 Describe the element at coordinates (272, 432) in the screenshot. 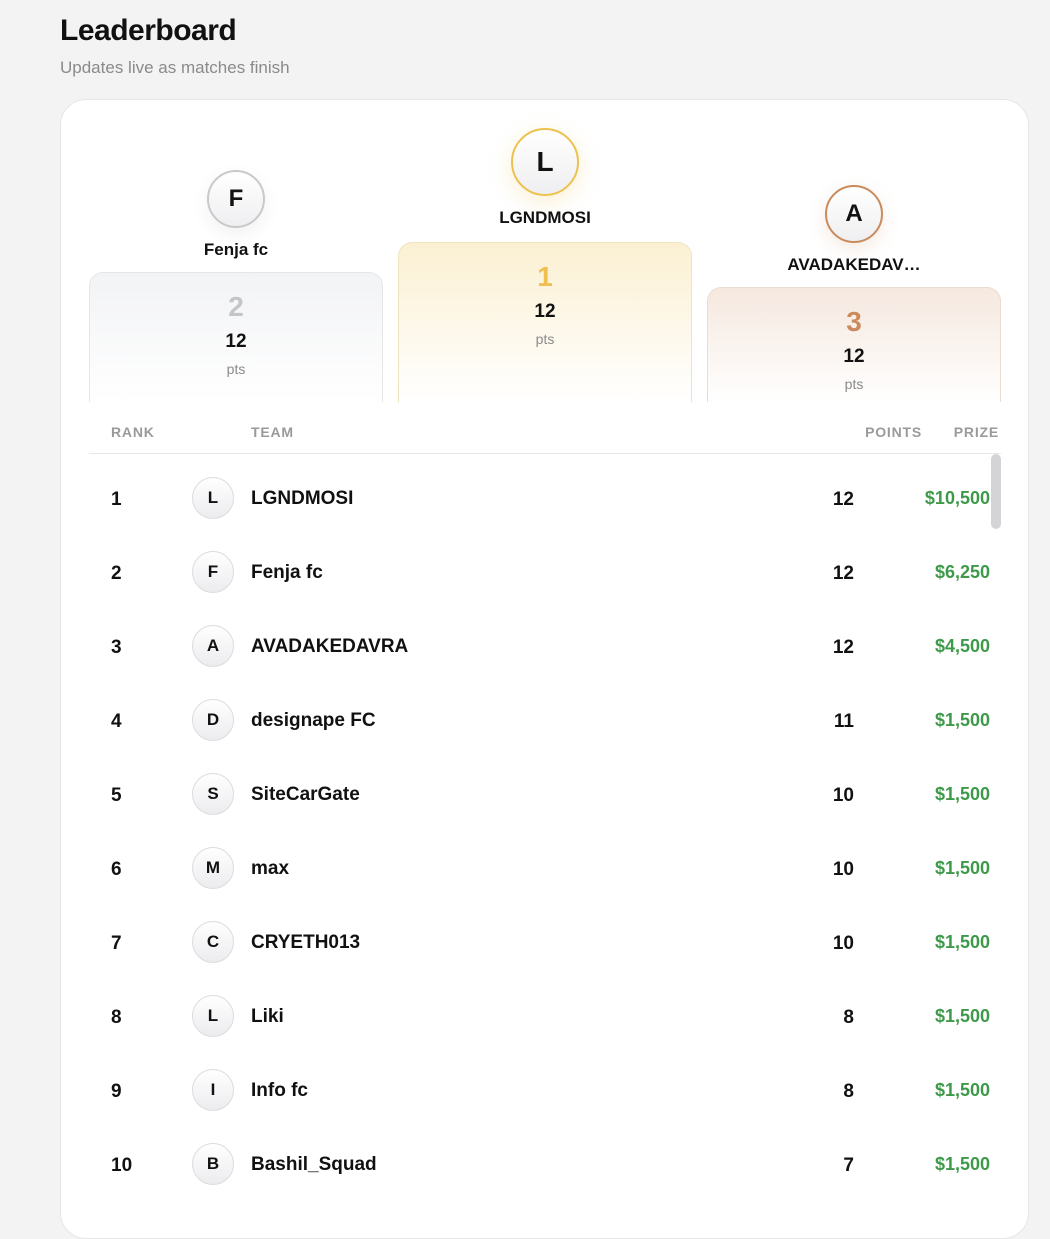

I see `column-header-team: TEAM` at that location.